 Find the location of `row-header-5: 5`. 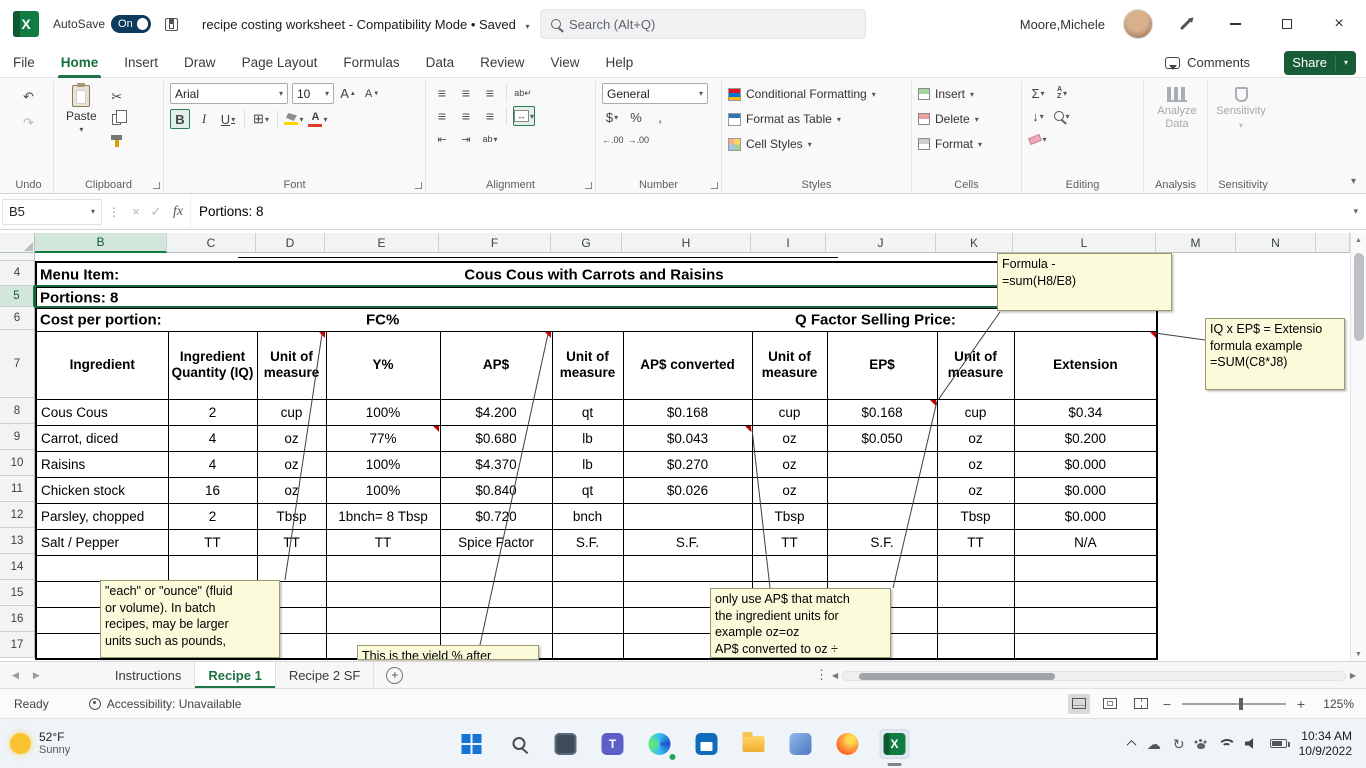

row-header-5: 5 is located at coordinates (17, 296).